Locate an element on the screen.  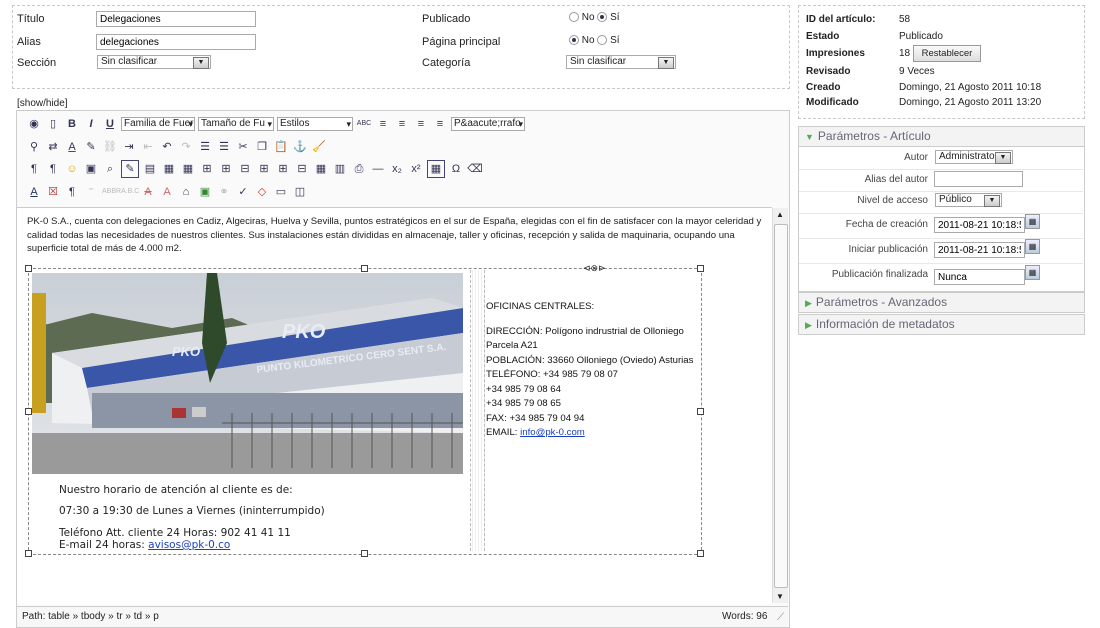
insert-layer-icon: ▤ is located at coordinates (150, 169).